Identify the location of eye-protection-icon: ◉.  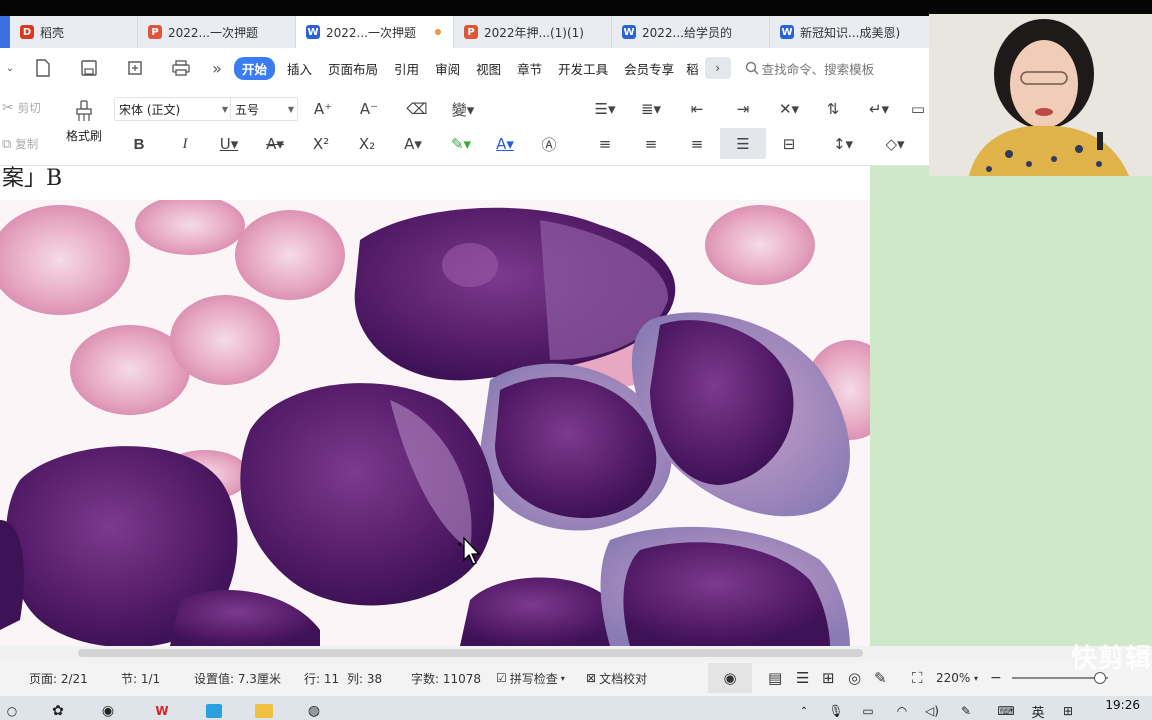
(730, 678).